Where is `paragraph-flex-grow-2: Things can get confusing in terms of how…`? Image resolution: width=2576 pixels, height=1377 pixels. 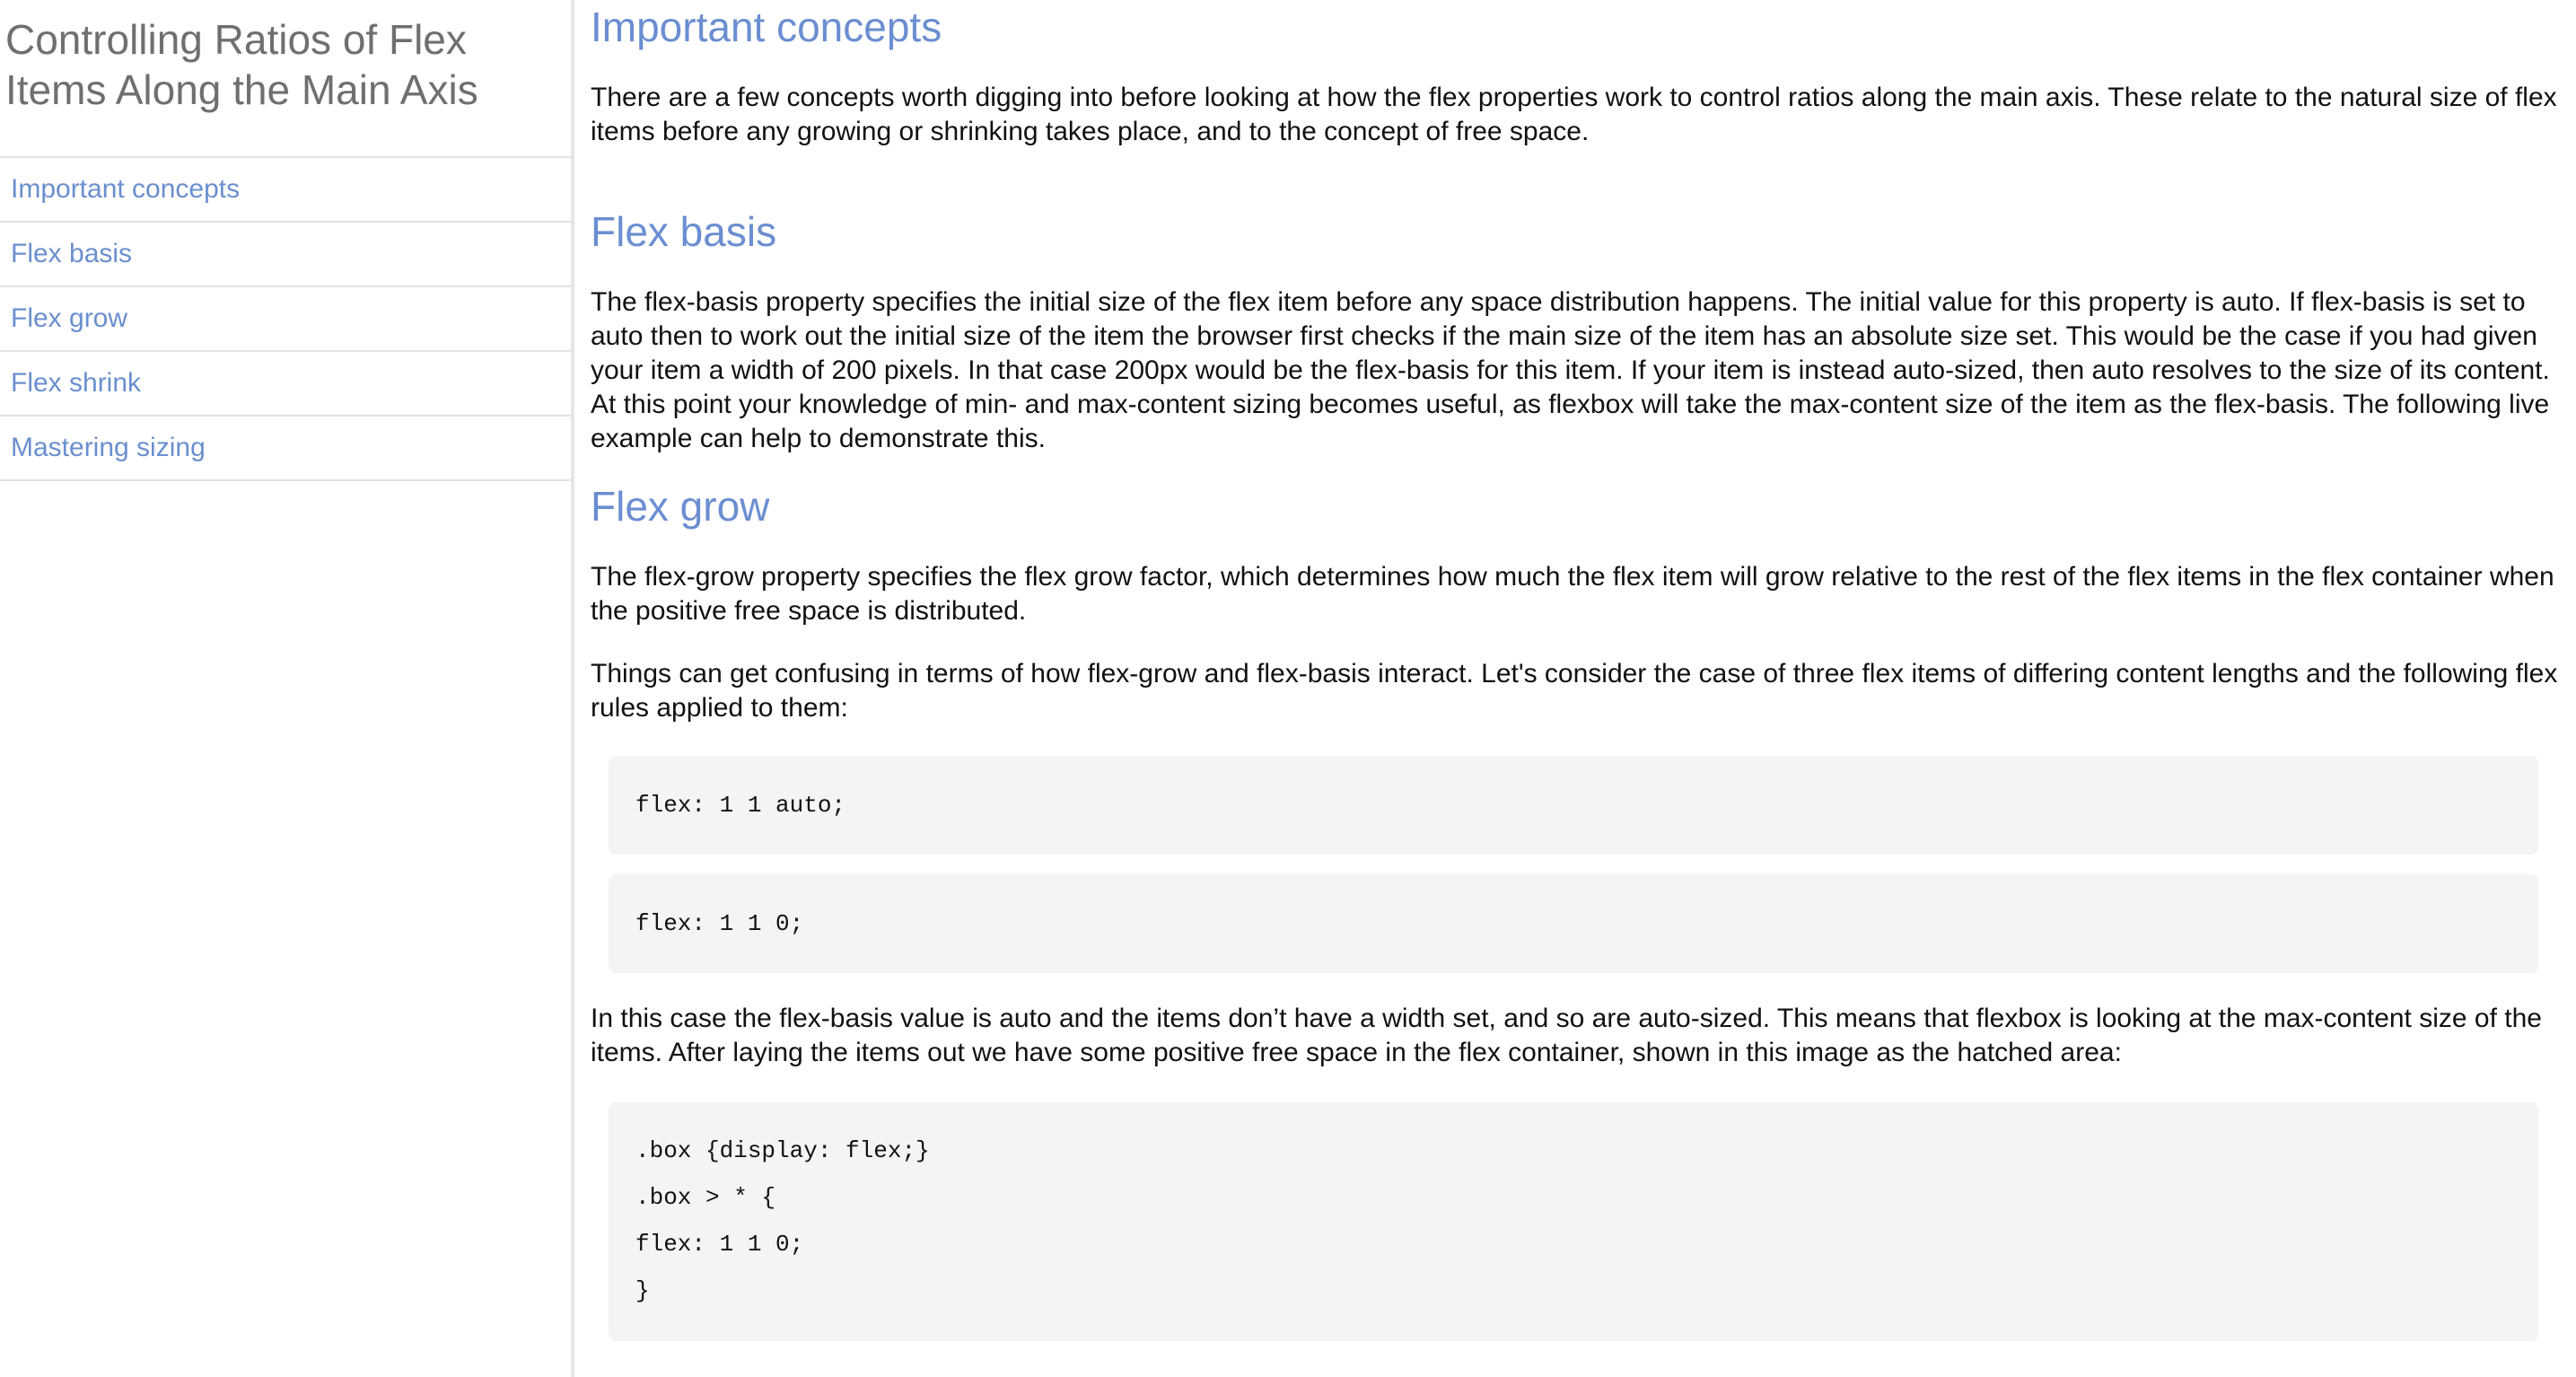
paragraph-flex-grow-2: Things can get confusing in terms of how… is located at coordinates (1574, 691).